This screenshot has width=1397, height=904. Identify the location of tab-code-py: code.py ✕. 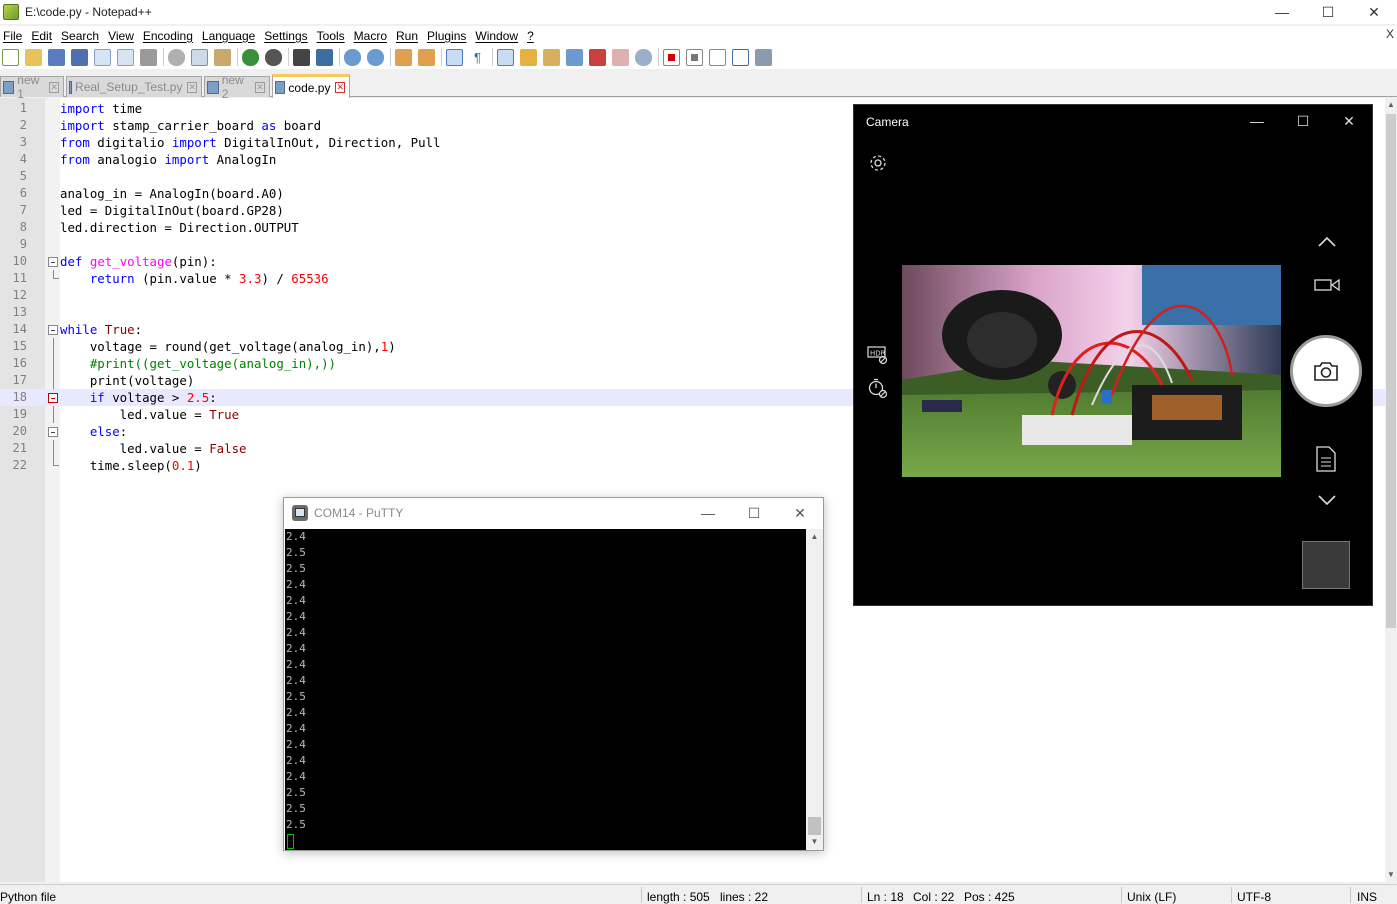
(311, 86).